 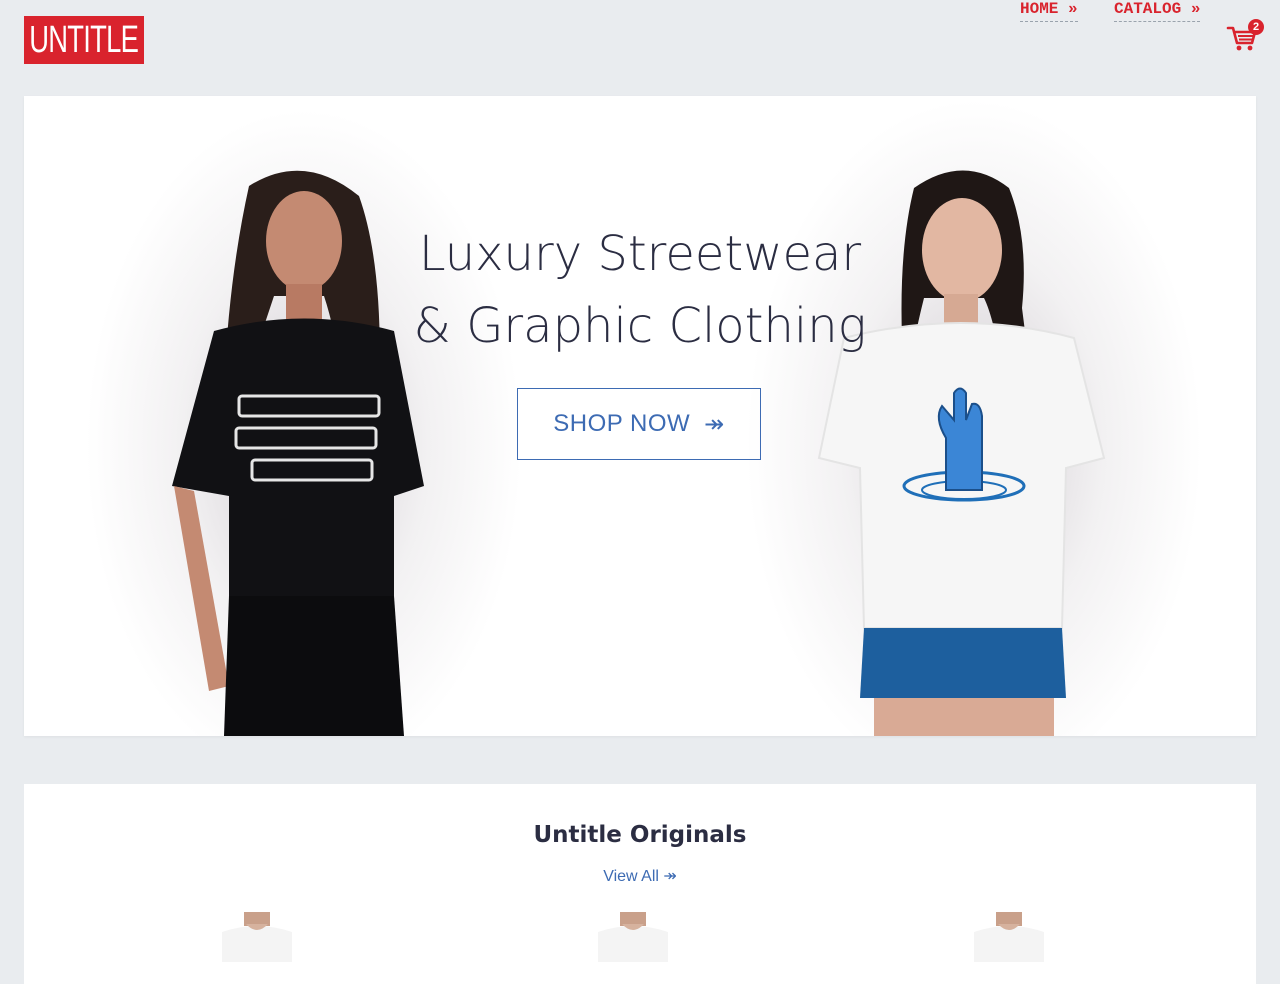 I want to click on shop-now-button: SHOP NOW ↠, so click(x=639, y=424).